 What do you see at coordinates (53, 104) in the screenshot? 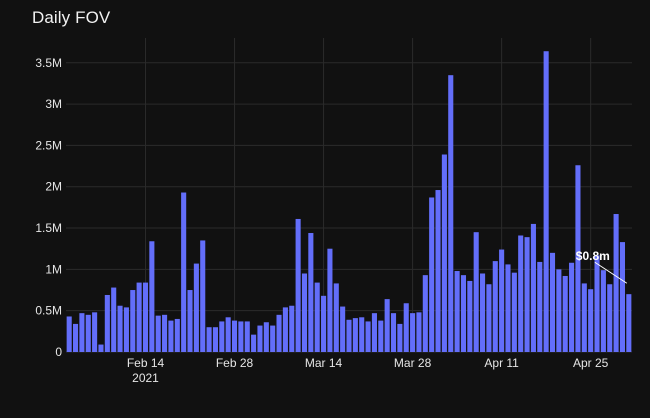
I see `y-tick-label: 3M` at bounding box center [53, 104].